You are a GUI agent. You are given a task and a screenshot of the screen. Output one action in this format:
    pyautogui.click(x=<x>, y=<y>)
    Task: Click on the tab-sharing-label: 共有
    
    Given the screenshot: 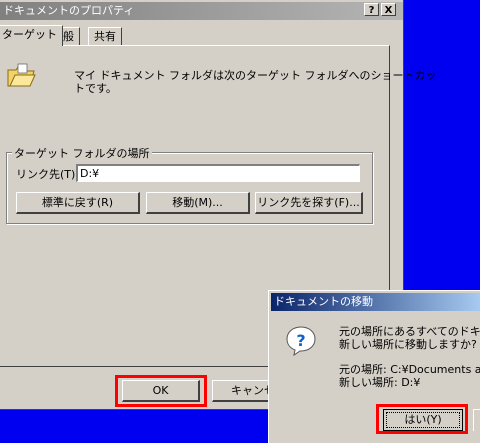 What is the action you would take?
    pyautogui.click(x=105, y=36)
    